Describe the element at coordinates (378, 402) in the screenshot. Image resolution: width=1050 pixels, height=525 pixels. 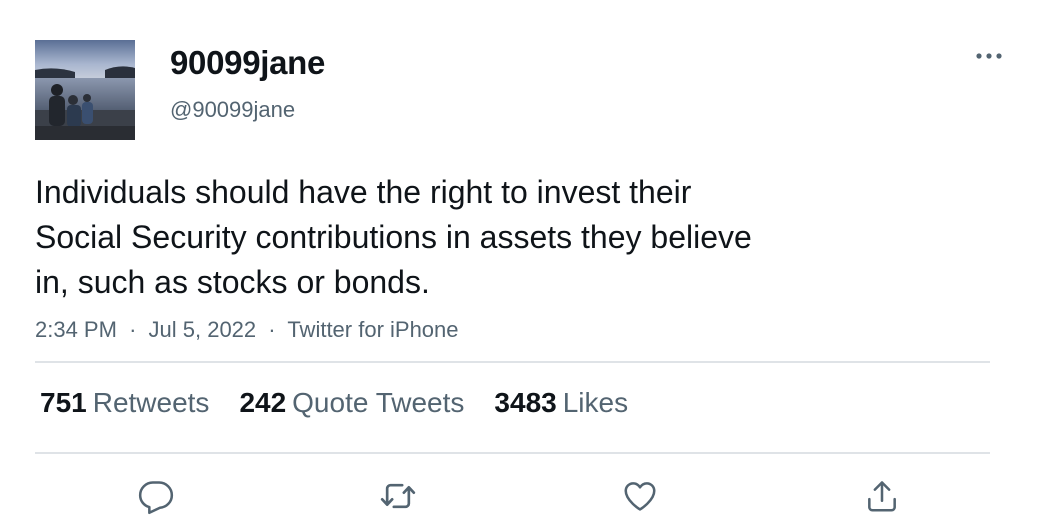
I see `quote-tweets-label: Quote Tweets` at that location.